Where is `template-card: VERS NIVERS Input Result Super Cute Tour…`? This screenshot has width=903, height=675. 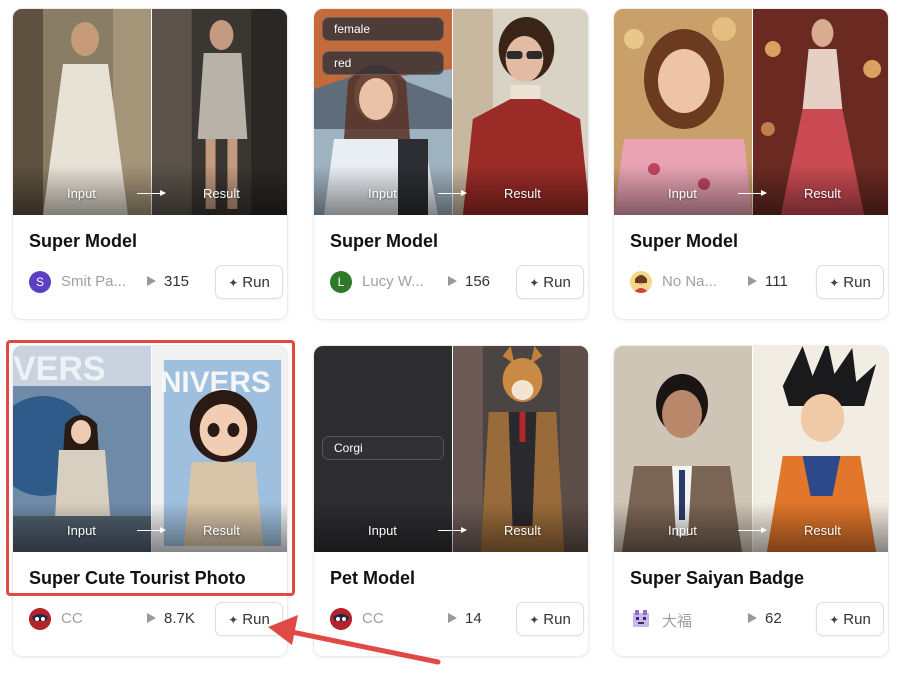
template-card: VERS NIVERS Input Result Super Cute Tour… is located at coordinates (150, 501).